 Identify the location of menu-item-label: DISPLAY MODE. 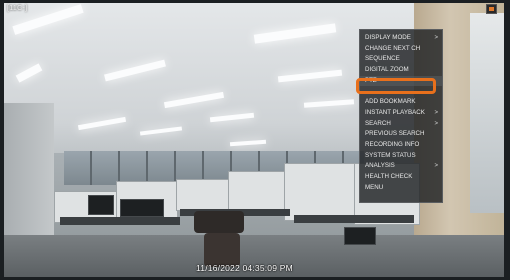
(388, 37).